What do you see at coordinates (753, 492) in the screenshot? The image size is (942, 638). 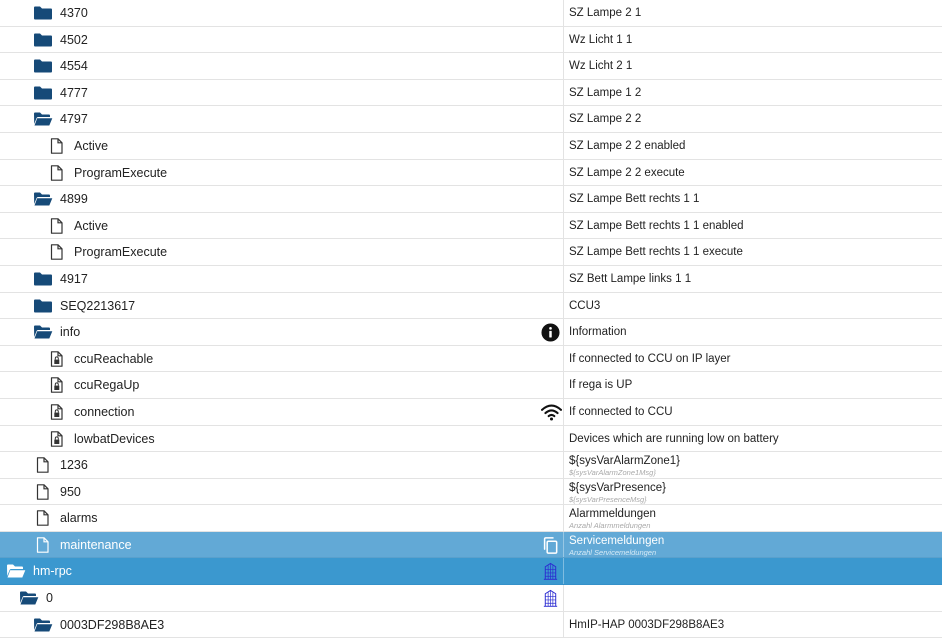 I see `tree-row-desc-cell: ${sysVarPresence} ${sysVarPresenceMsg}` at bounding box center [753, 492].